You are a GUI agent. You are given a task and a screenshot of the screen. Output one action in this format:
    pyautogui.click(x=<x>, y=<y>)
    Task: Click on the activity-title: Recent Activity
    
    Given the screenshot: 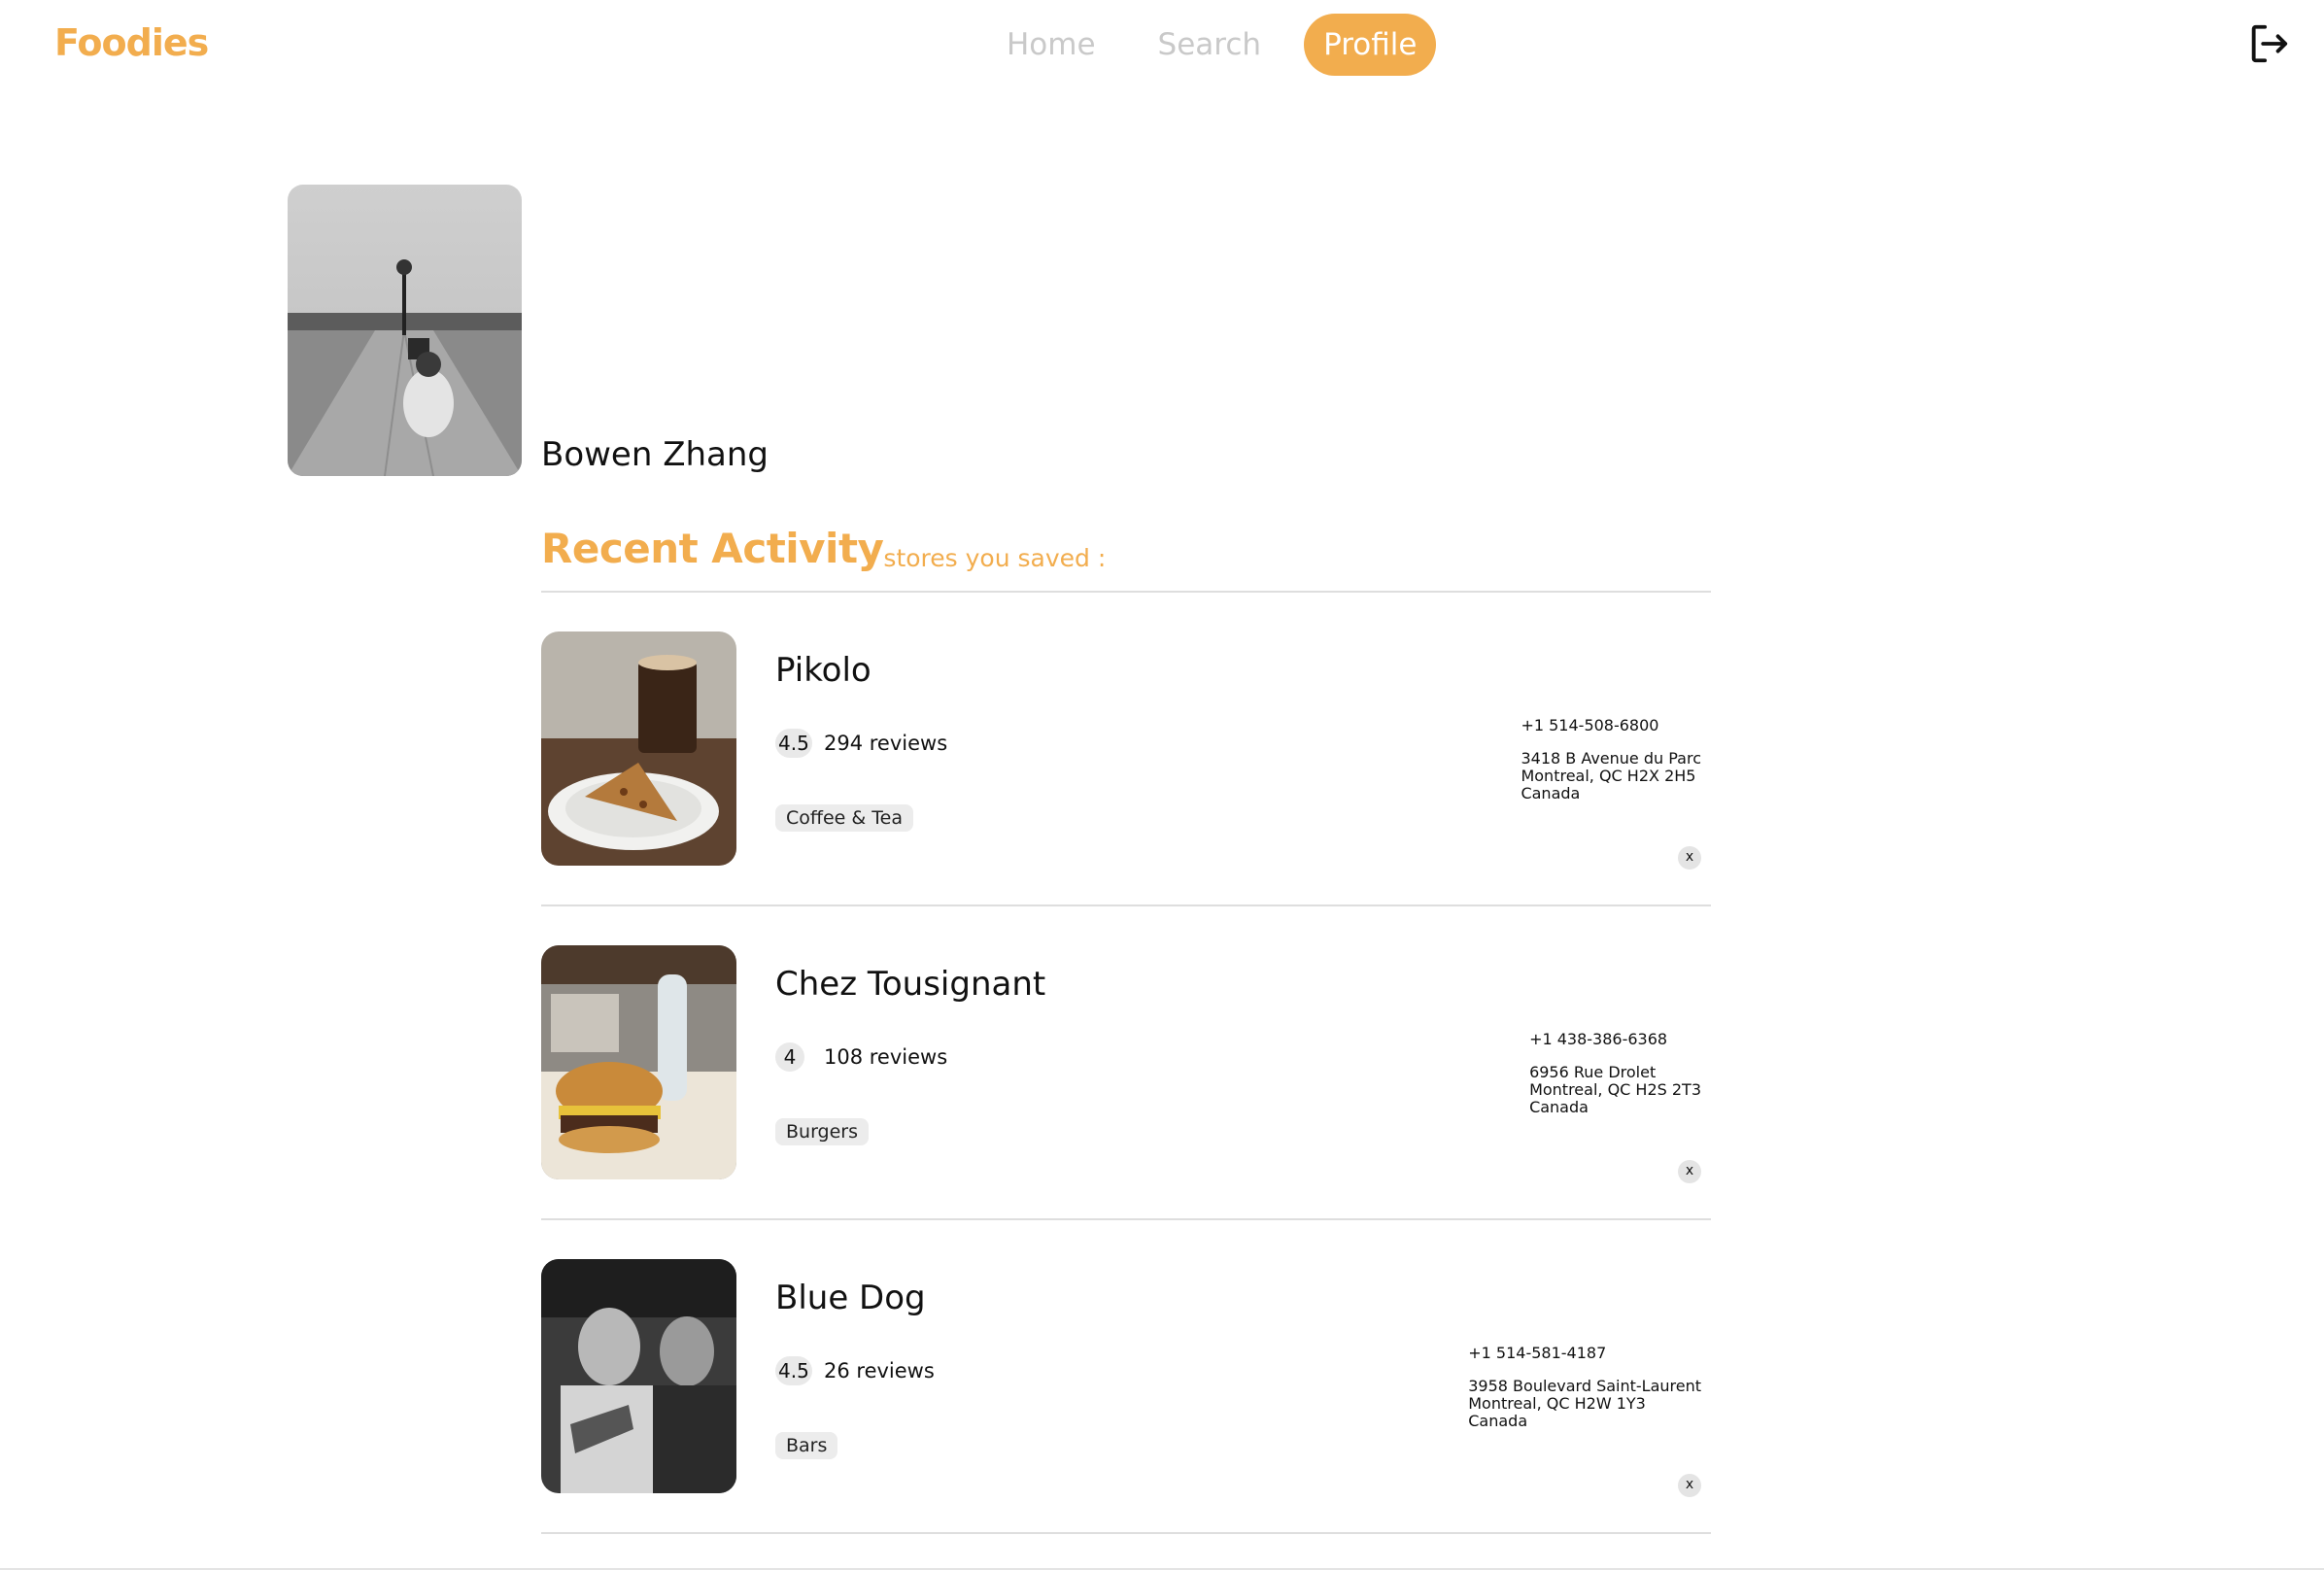 What is the action you would take?
    pyautogui.click(x=713, y=548)
    